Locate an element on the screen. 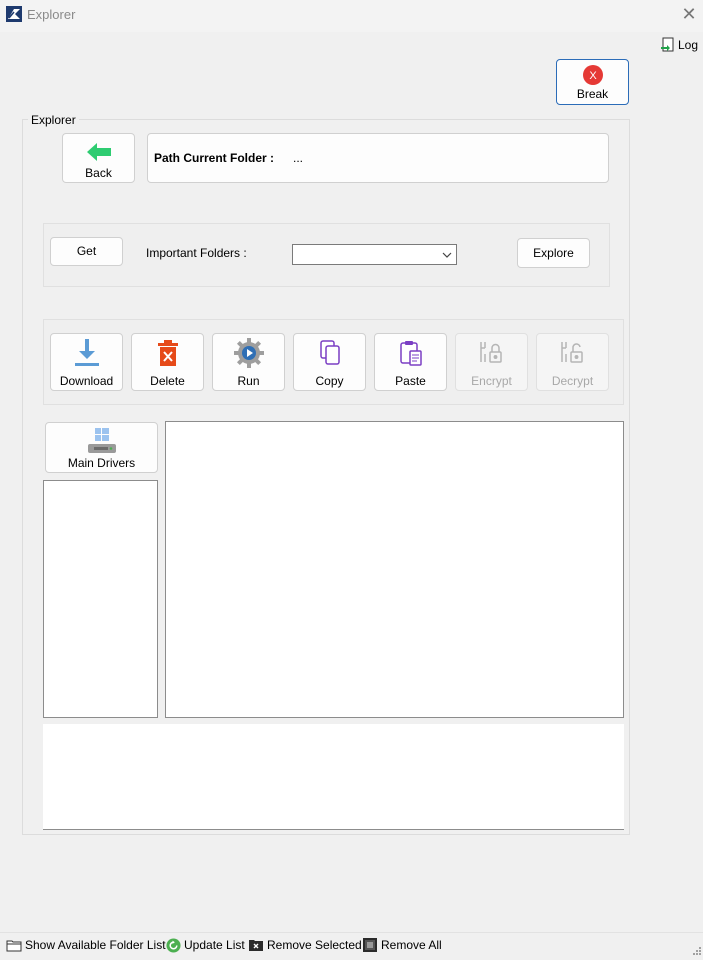 Image resolution: width=703 pixels, height=960 pixels. stop-x-icon: X is located at coordinates (592, 75).